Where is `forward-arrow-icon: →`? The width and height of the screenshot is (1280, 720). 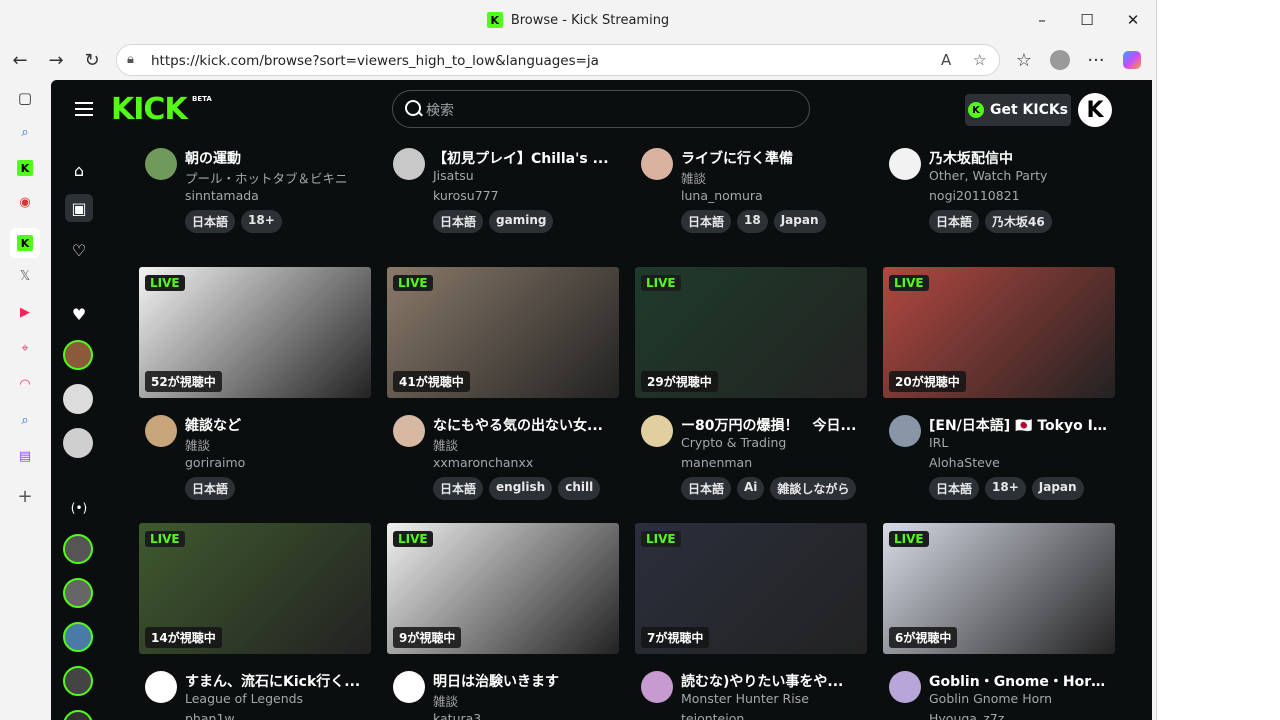 forward-arrow-icon: → is located at coordinates (56, 60).